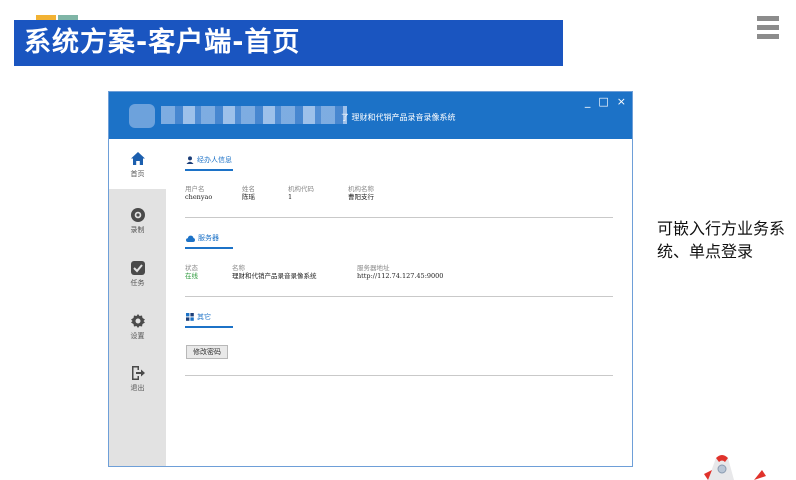  I want to click on field-username: 用户名 chenyao, so click(198, 193).